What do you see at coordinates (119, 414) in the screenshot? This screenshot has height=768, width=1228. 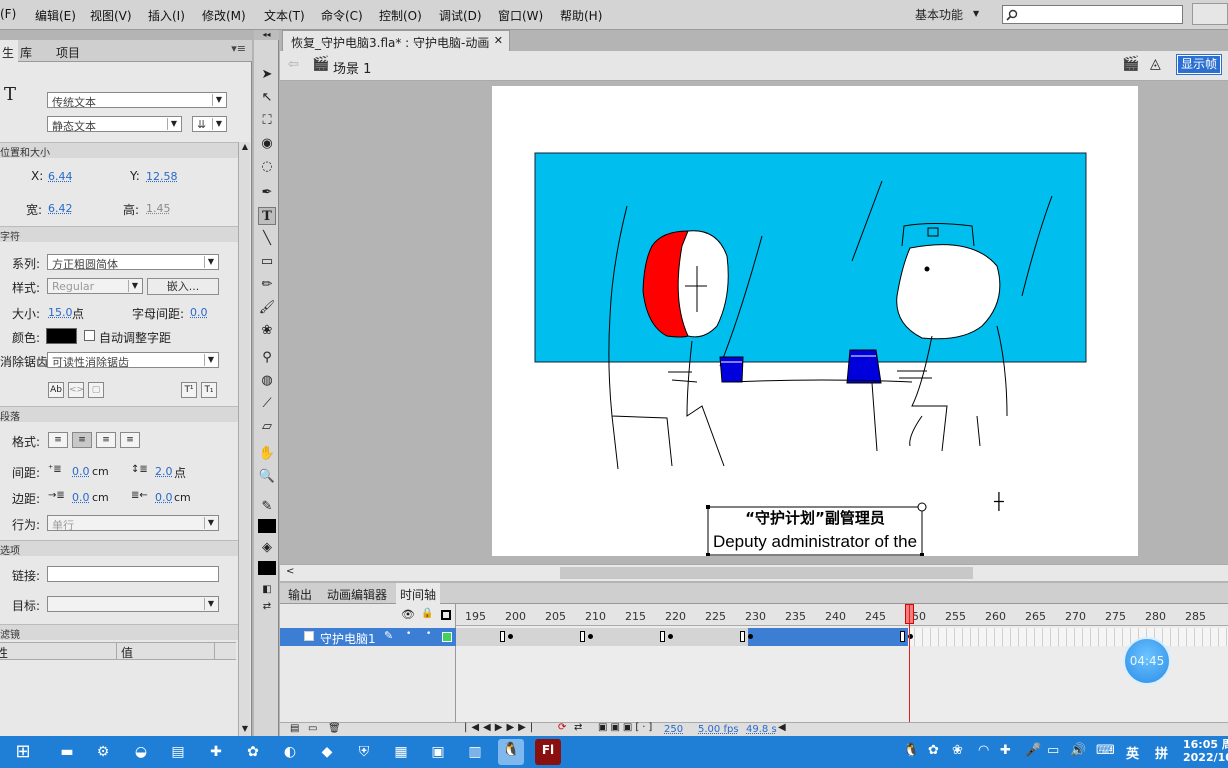 I see `section-paragraph: 段落` at bounding box center [119, 414].